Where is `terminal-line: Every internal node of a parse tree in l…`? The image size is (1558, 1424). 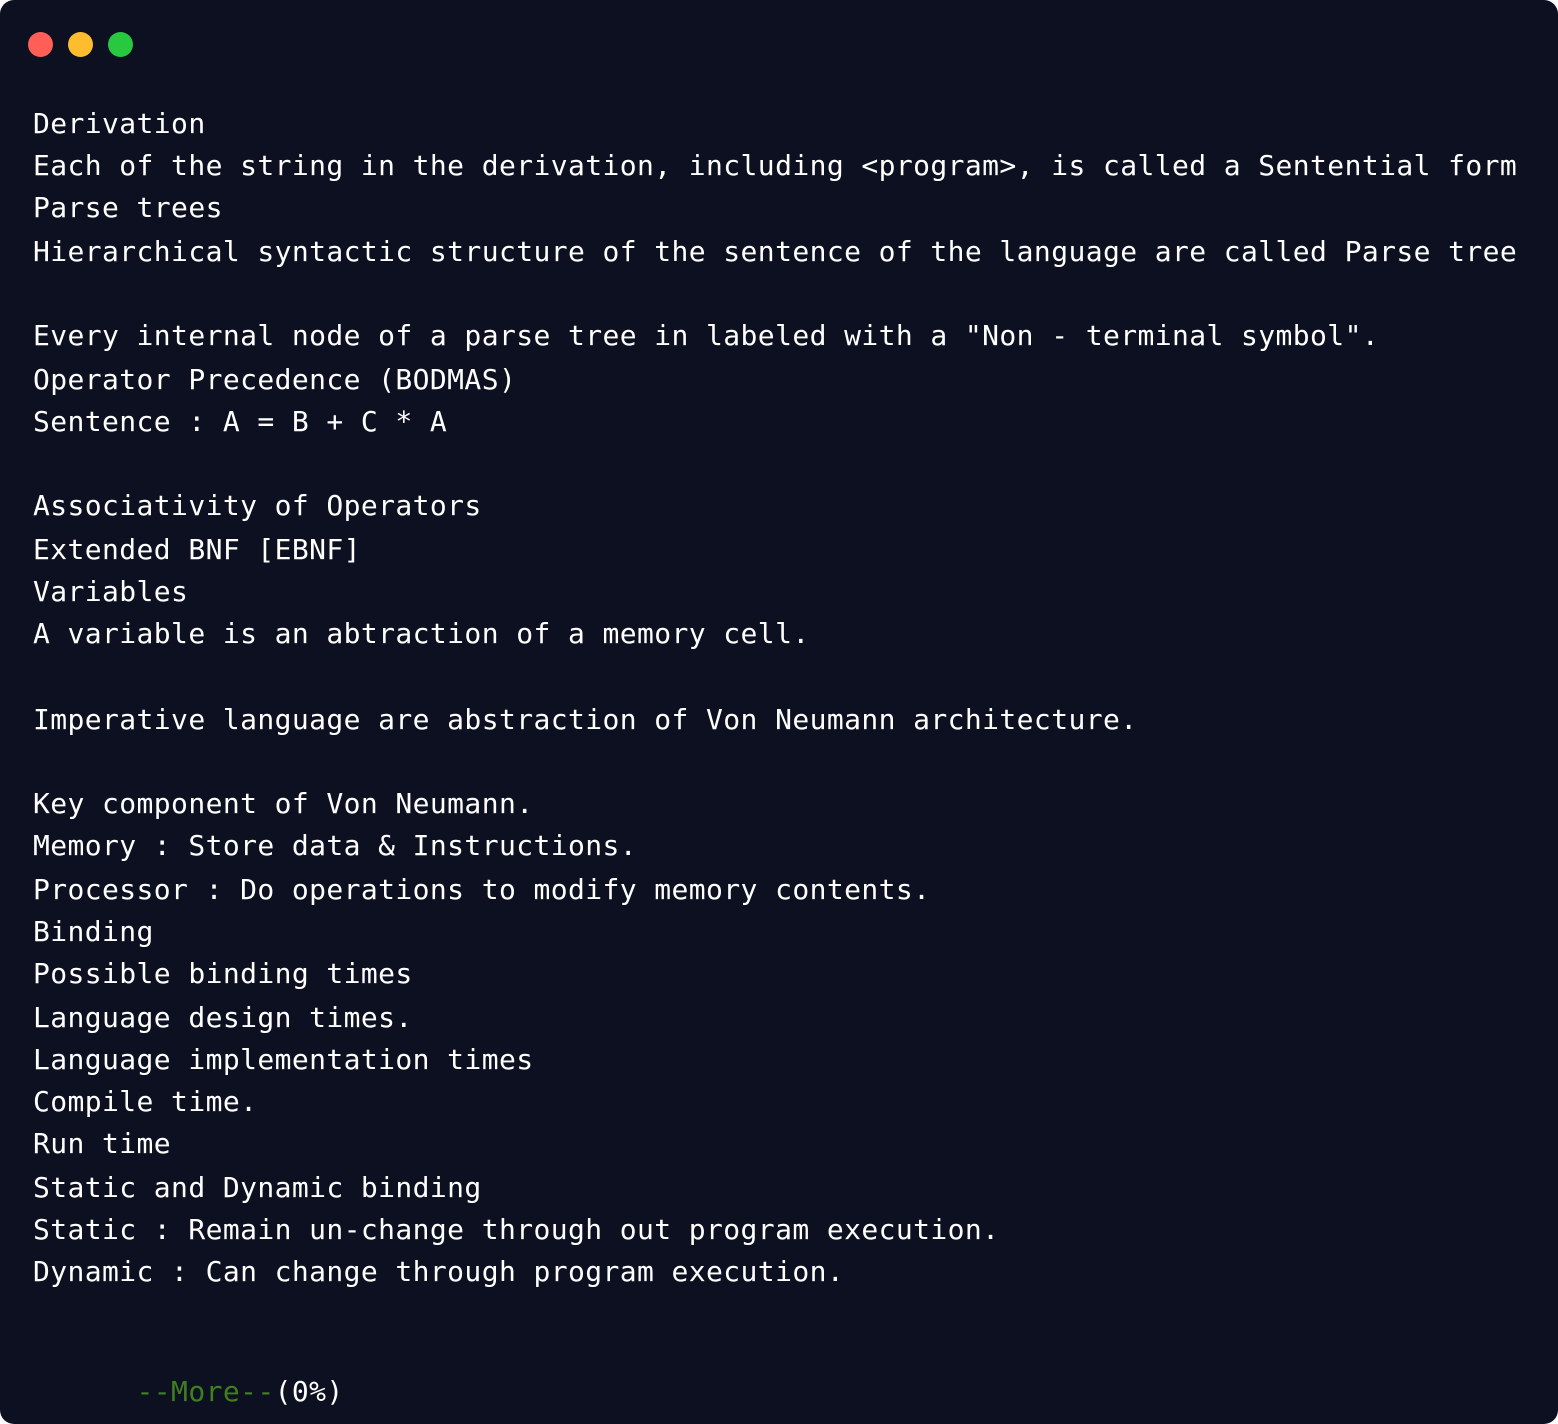
terminal-line: Every internal node of a parse tree in l… is located at coordinates (706, 335).